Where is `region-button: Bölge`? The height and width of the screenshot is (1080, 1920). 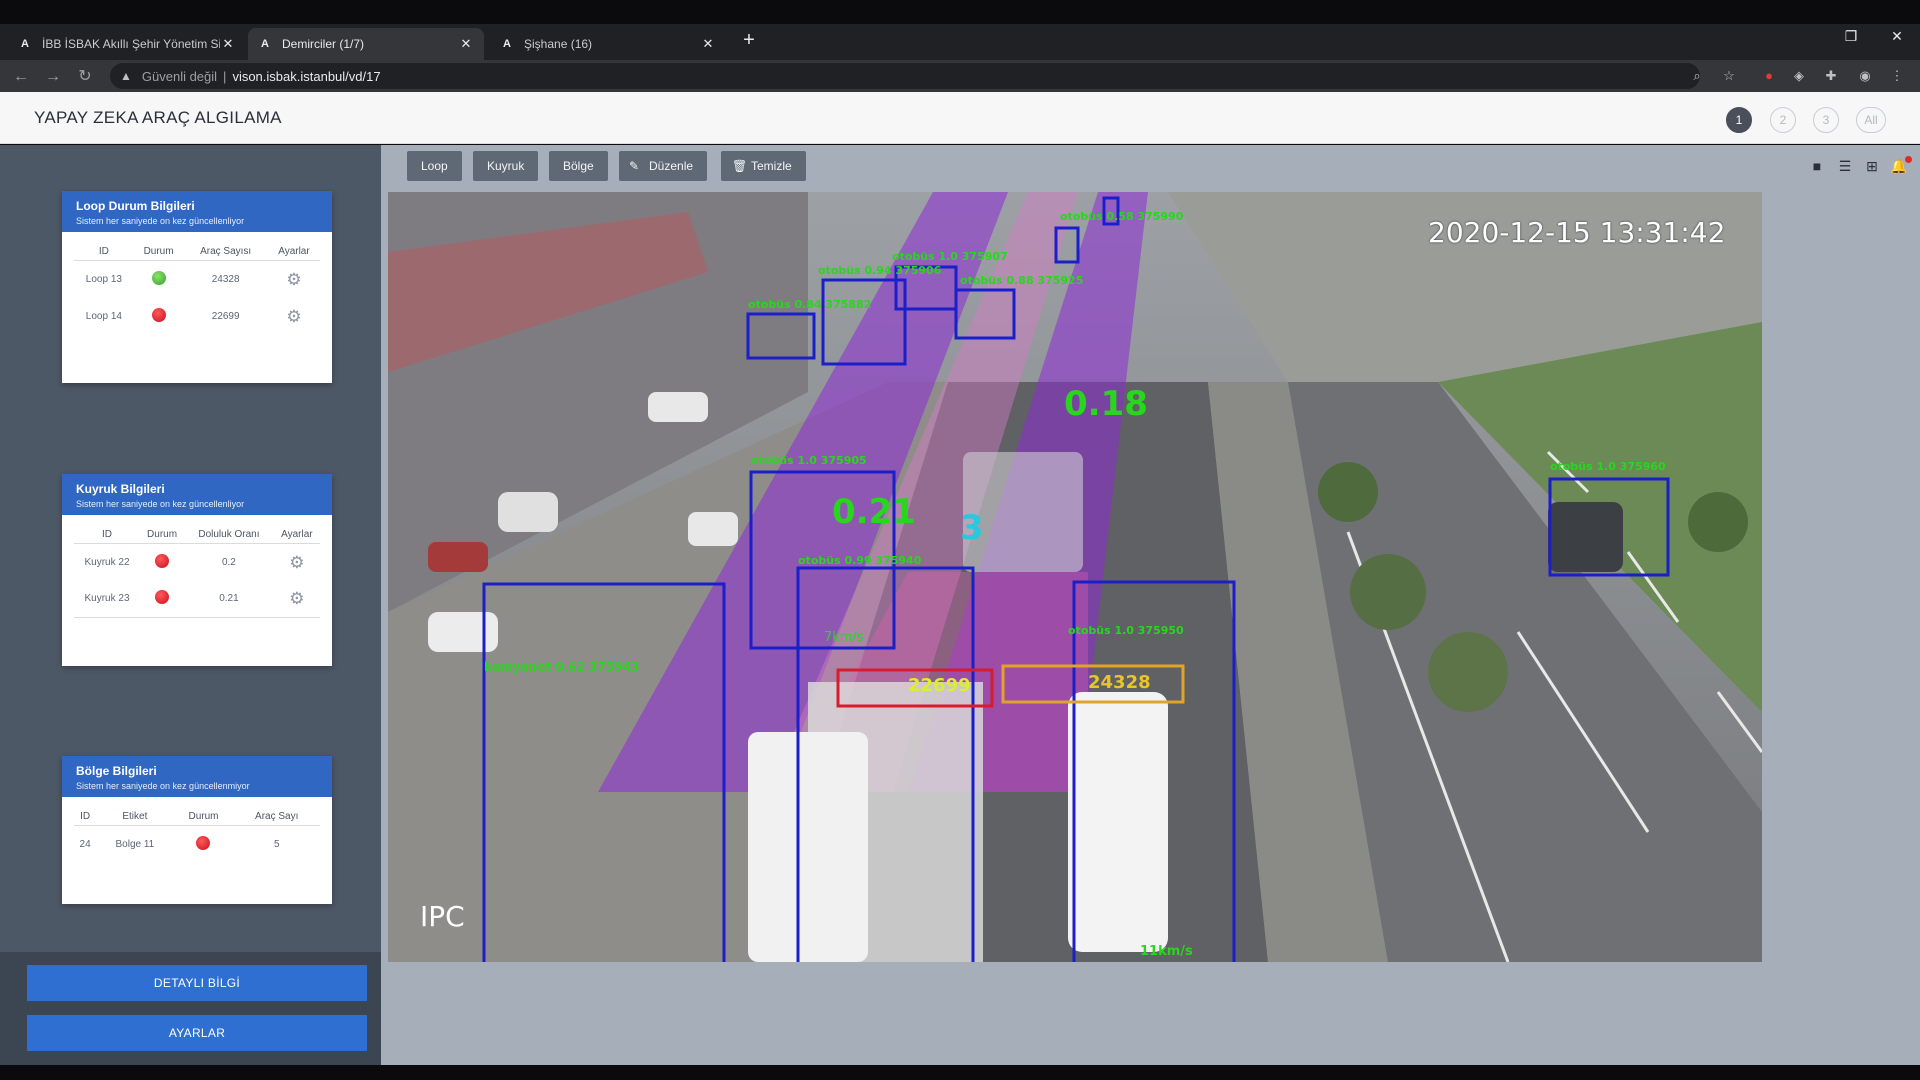
region-button: Bölge is located at coordinates (578, 166).